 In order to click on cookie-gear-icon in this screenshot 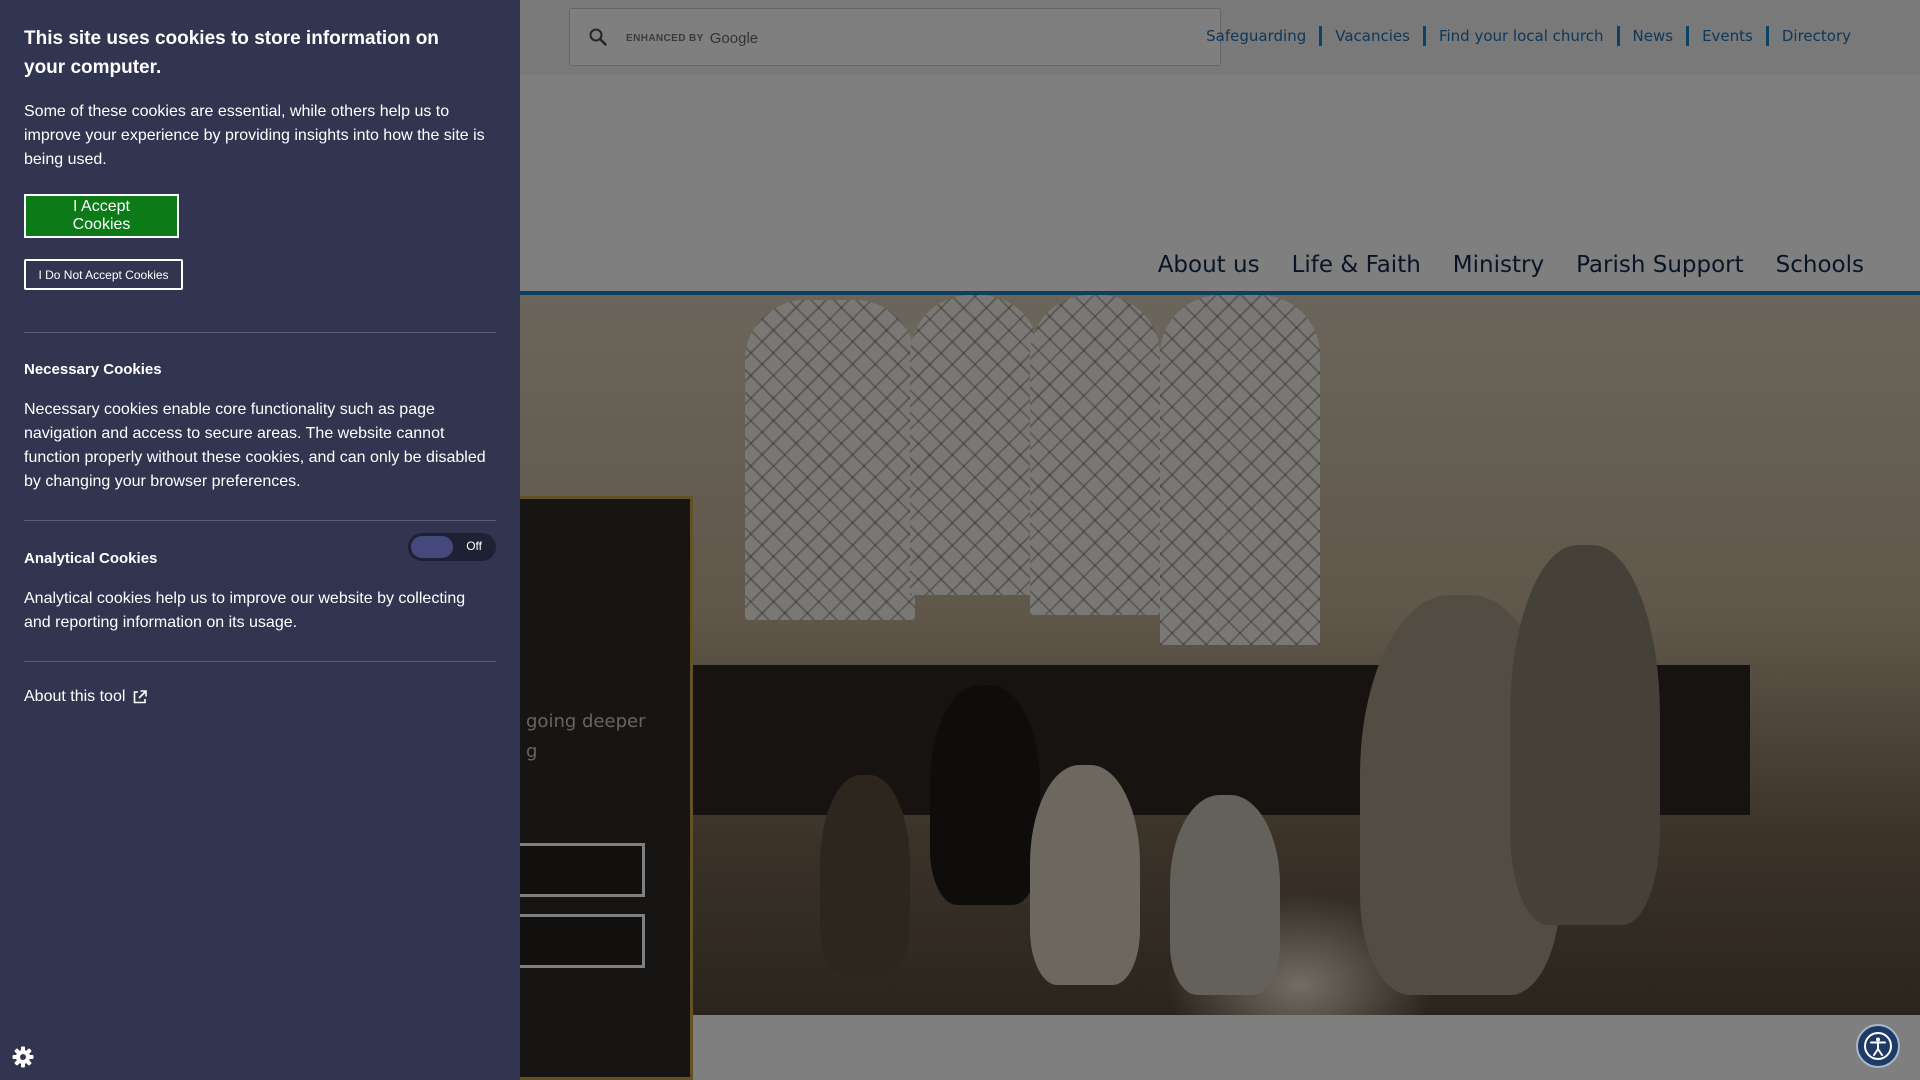, I will do `click(23, 1057)`.